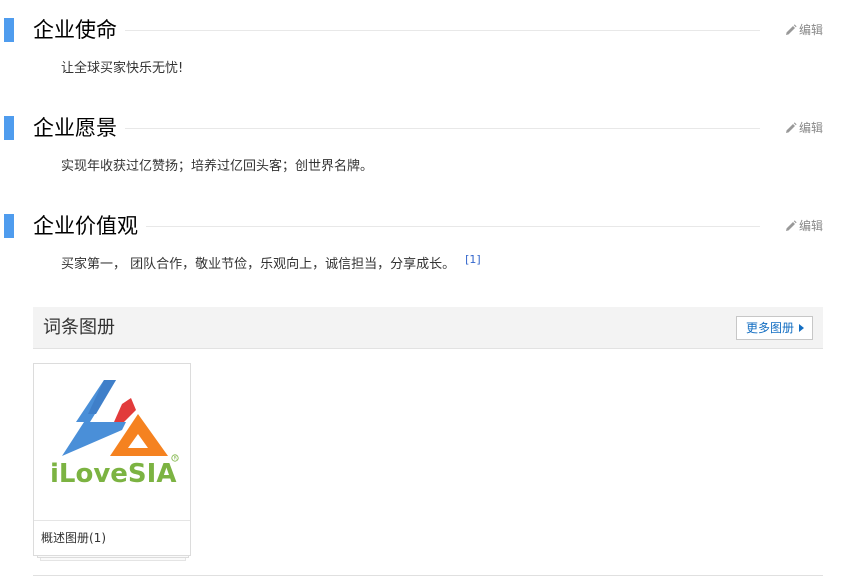 The height and width of the screenshot is (577, 851). What do you see at coordinates (112, 537) in the screenshot?
I see `album-card-caption: 概述图册(1)` at bounding box center [112, 537].